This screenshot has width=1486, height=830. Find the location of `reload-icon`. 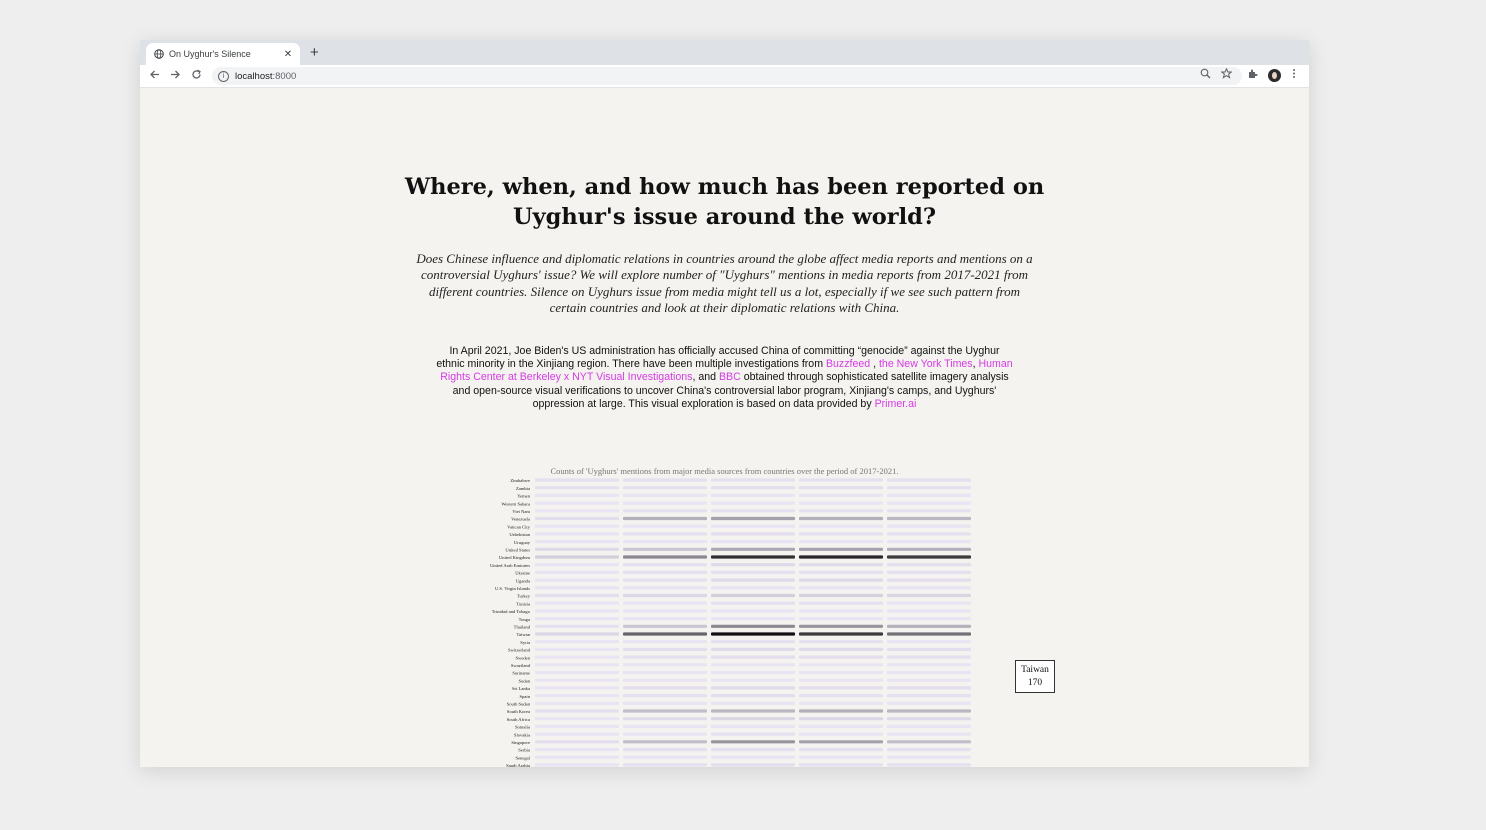

reload-icon is located at coordinates (196, 76).